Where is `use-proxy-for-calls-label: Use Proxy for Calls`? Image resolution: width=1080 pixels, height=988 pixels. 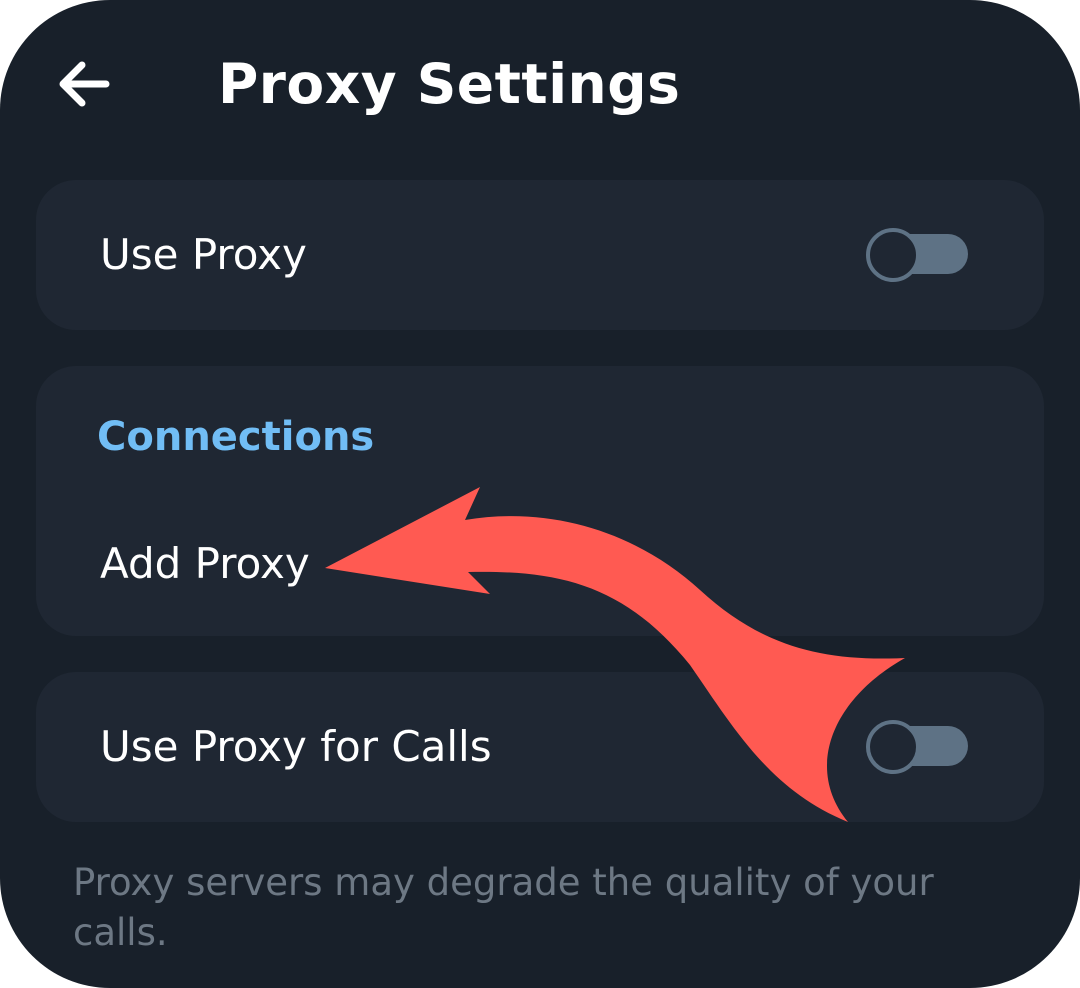
use-proxy-for-calls-label: Use Proxy for Calls is located at coordinates (296, 746).